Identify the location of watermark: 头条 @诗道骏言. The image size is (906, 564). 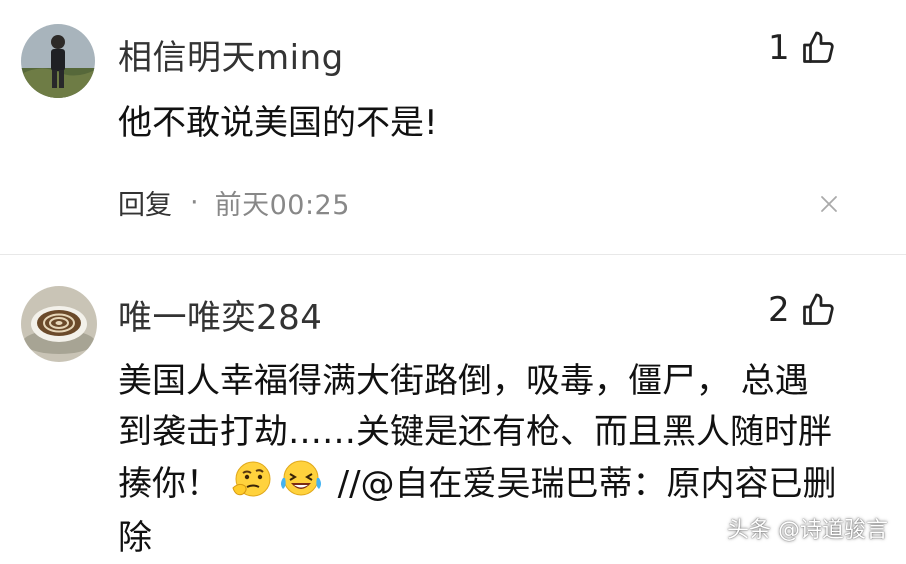
(807, 530).